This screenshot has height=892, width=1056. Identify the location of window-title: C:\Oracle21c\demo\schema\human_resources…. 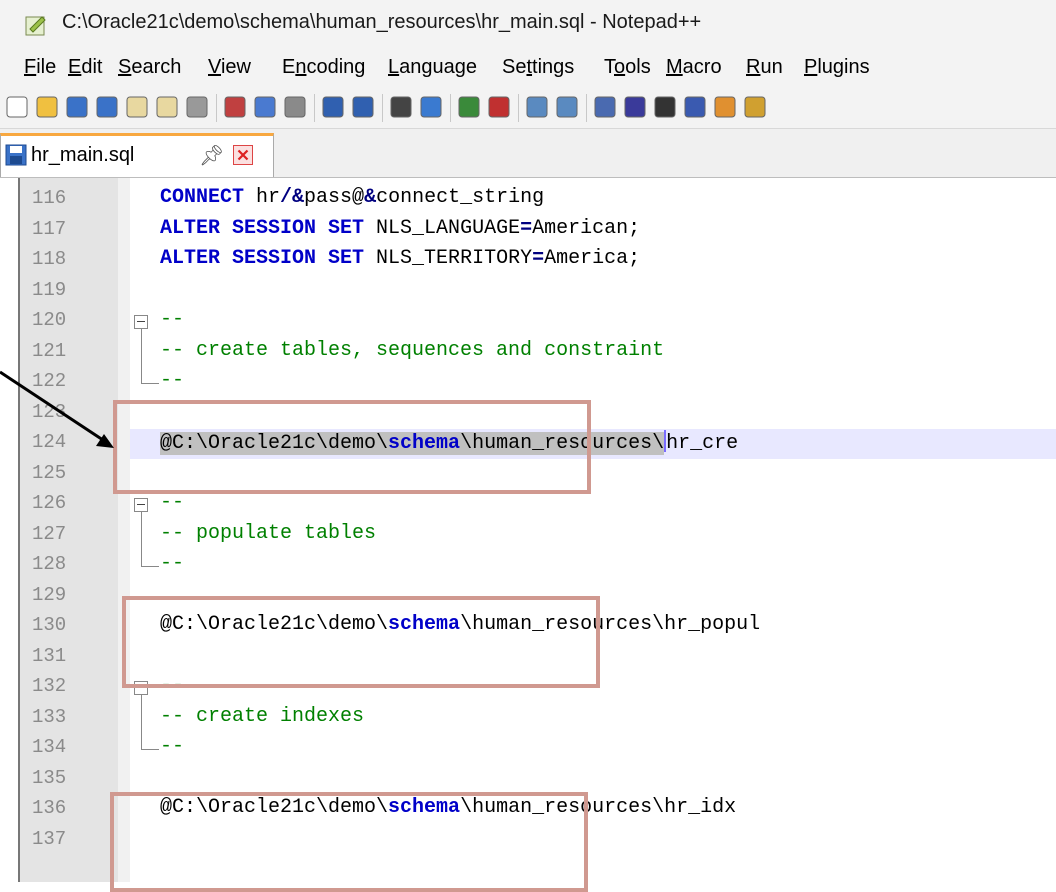
(382, 22).